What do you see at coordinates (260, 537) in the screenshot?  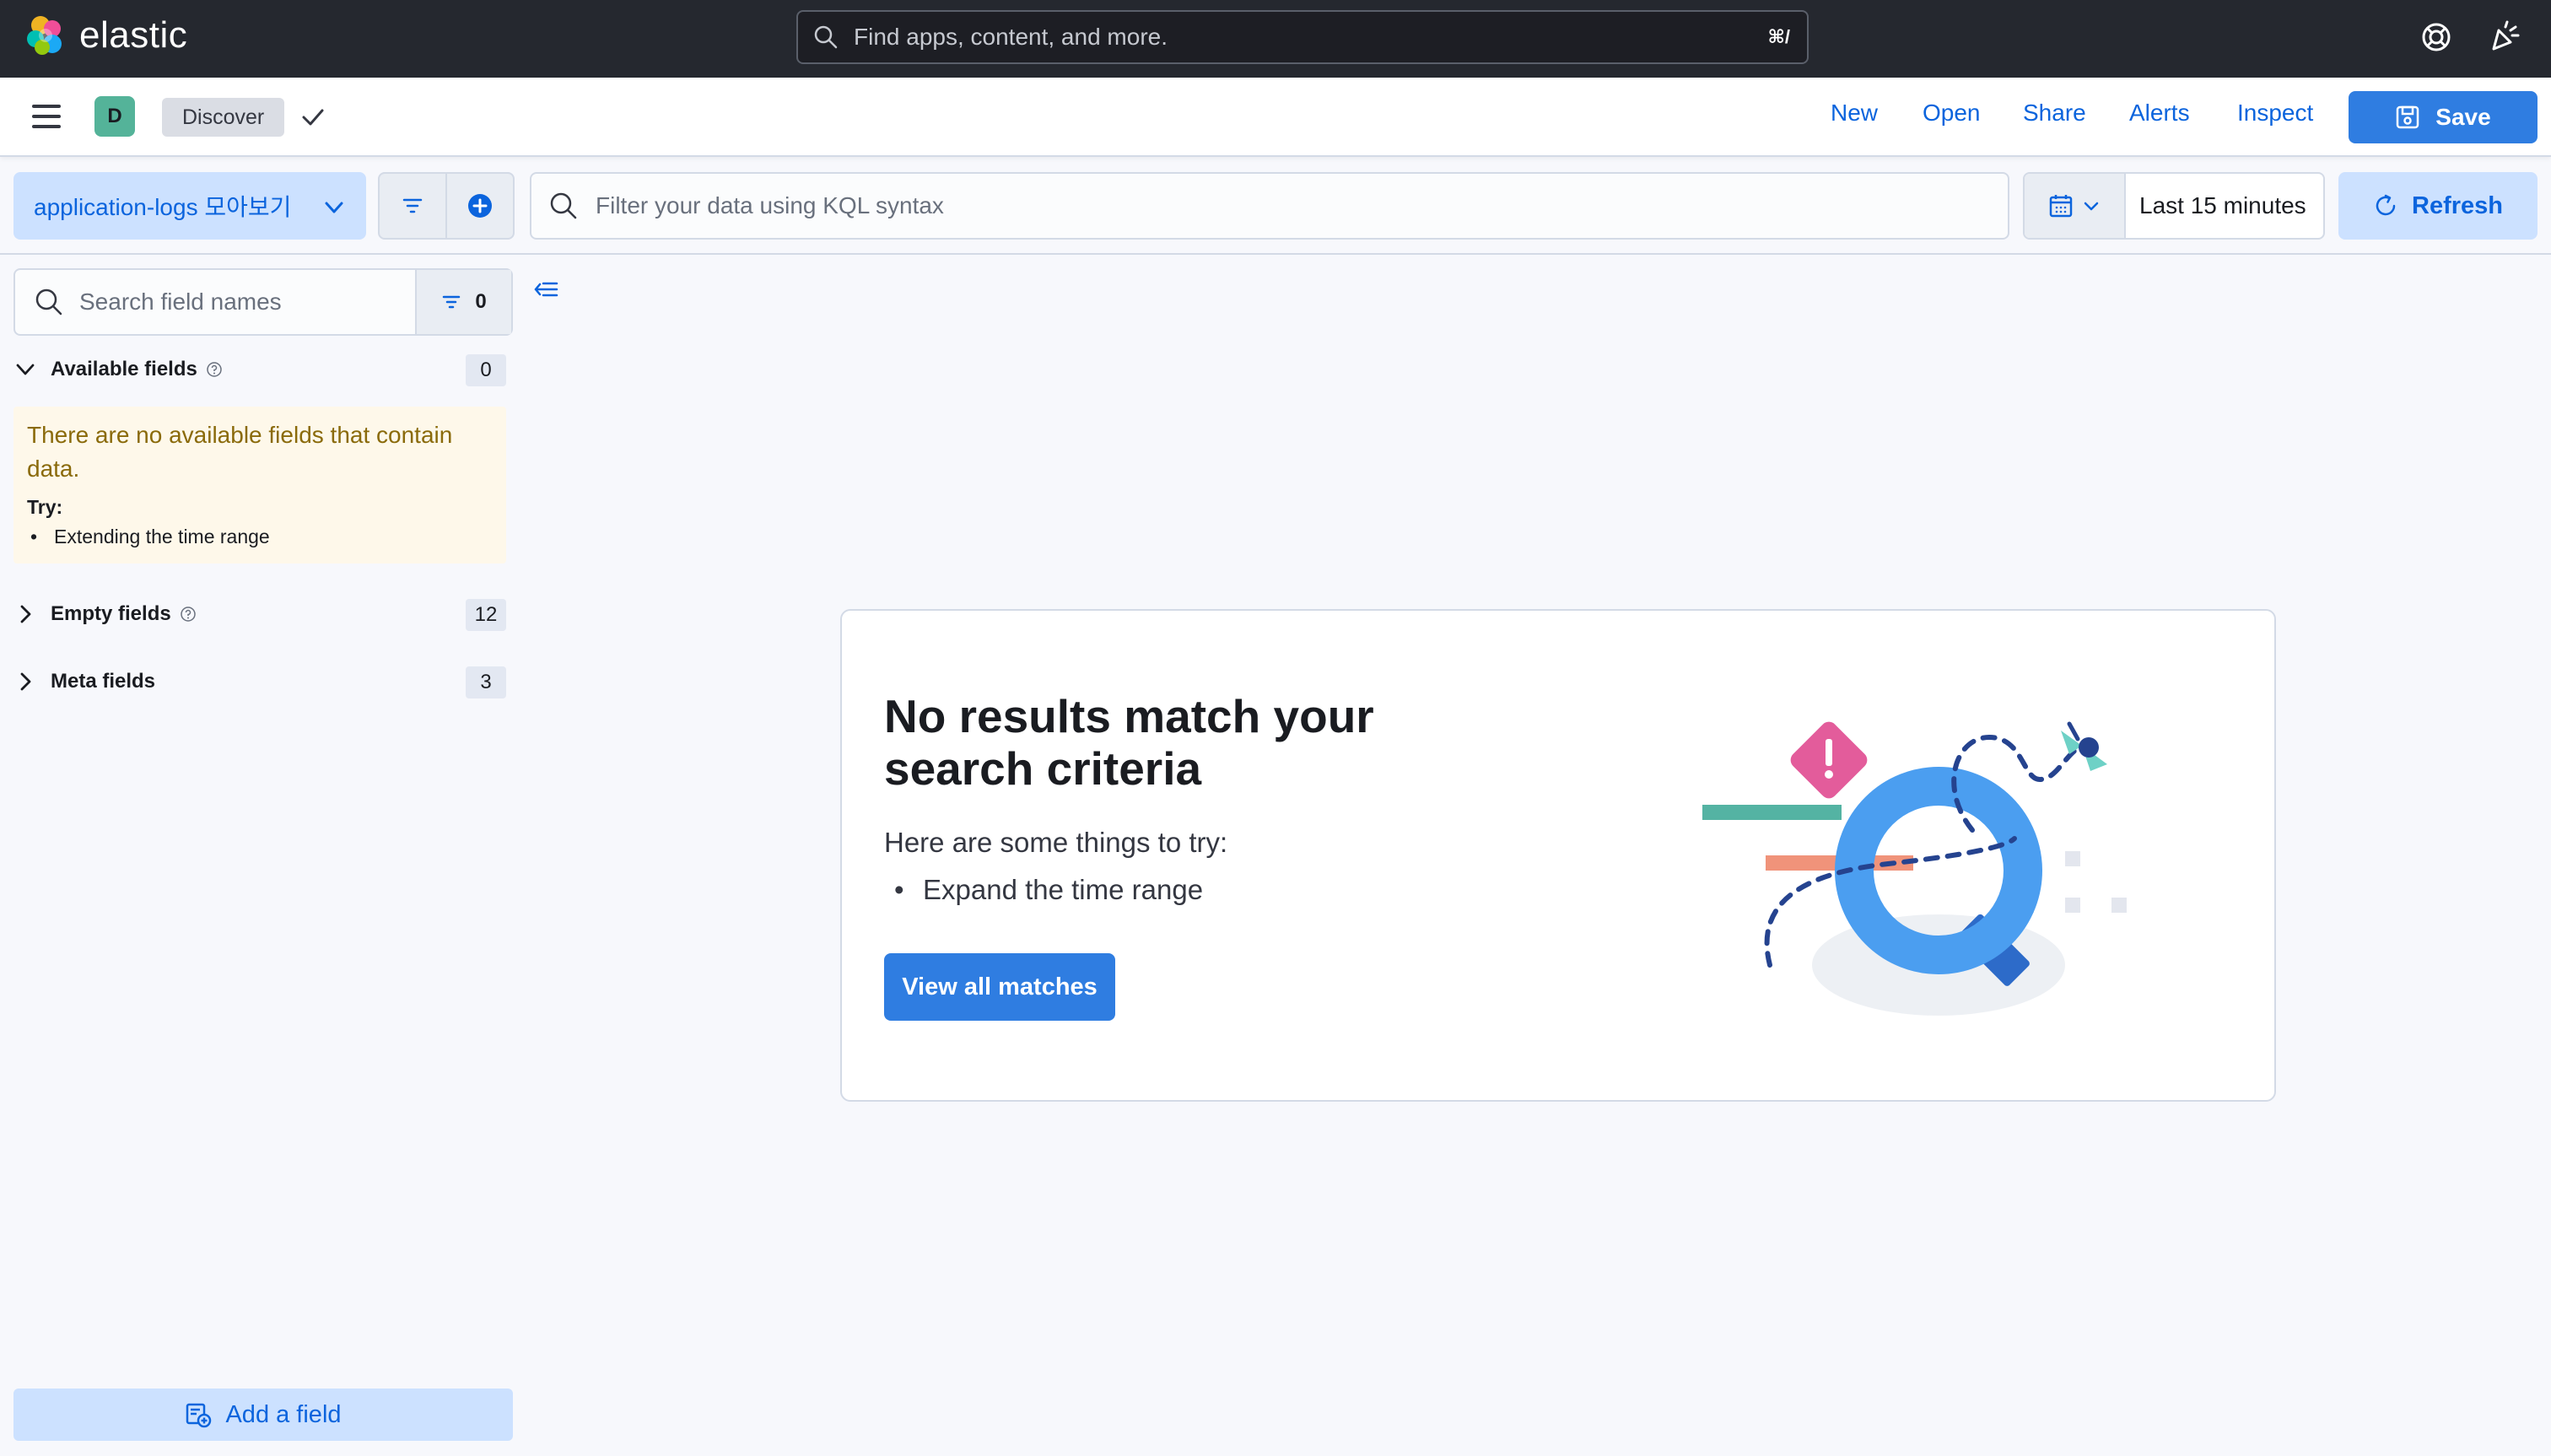 I see `callout-suggestion: Extending the time range` at bounding box center [260, 537].